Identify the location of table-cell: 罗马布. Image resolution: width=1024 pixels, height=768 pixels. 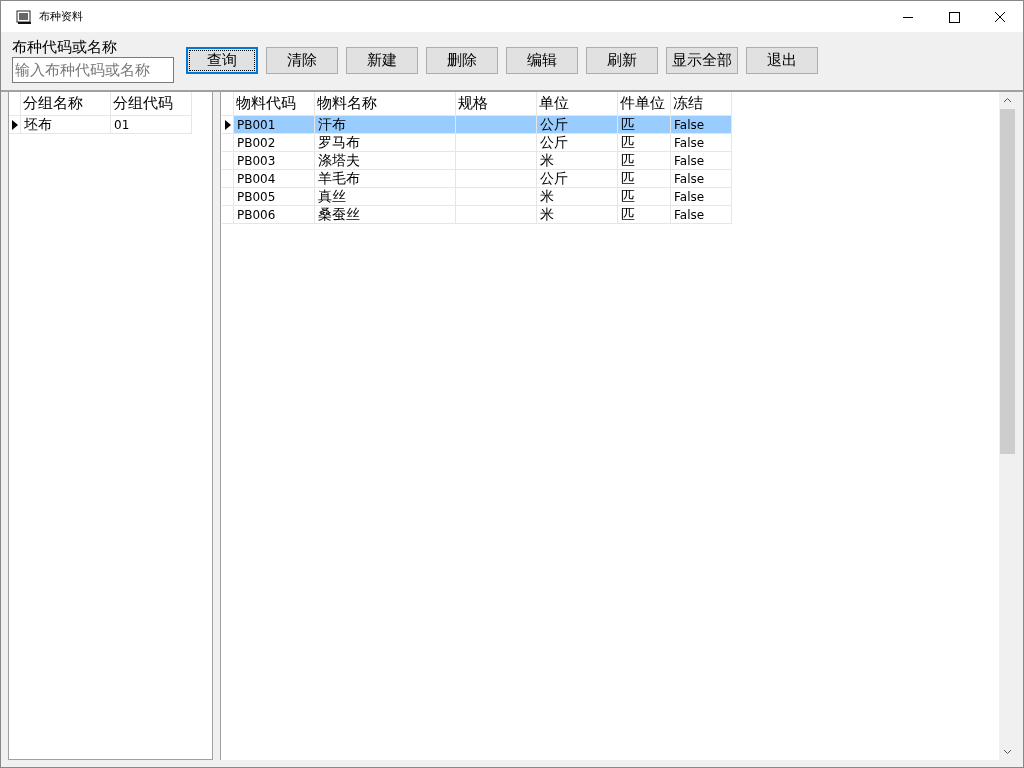
(385, 143).